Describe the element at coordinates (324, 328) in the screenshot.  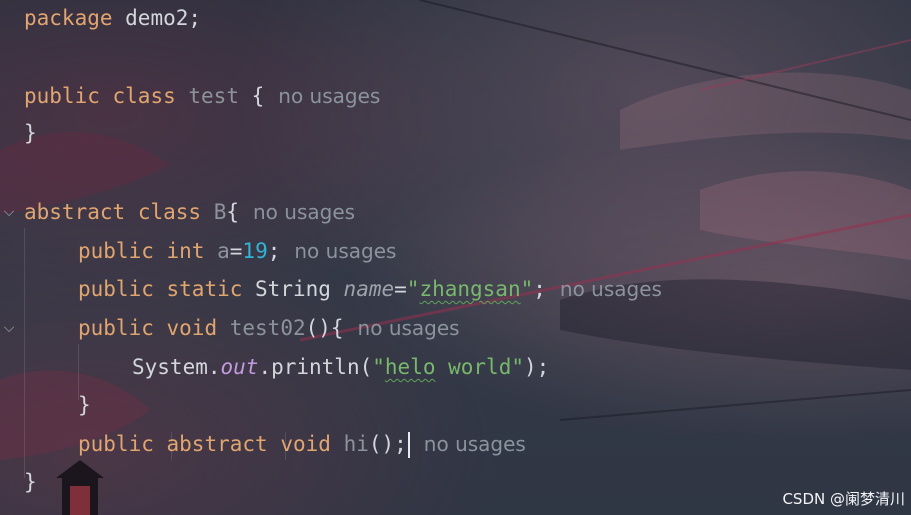
I see `method-params-open: (){` at that location.